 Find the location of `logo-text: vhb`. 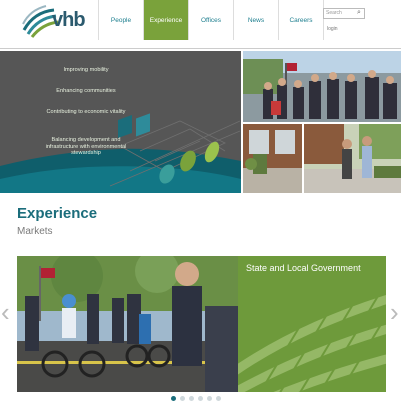

logo-text: vhb is located at coordinates (69, 20).